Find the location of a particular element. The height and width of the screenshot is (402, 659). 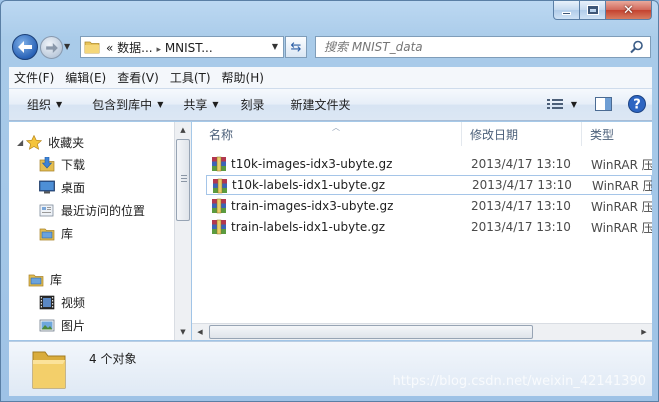

help-icon: ? is located at coordinates (637, 104).